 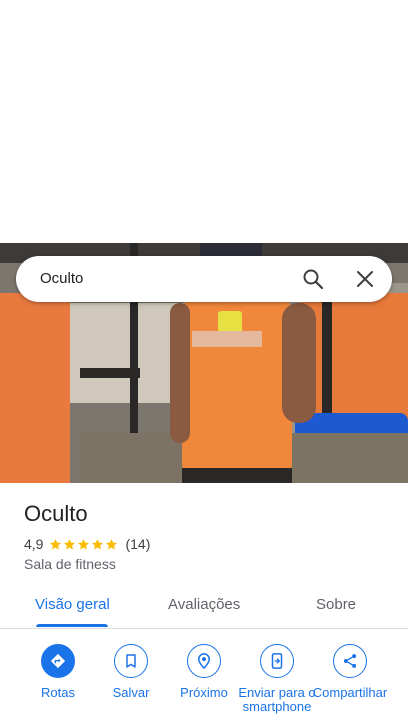 I want to click on search-input: Oculto, so click(x=61, y=279).